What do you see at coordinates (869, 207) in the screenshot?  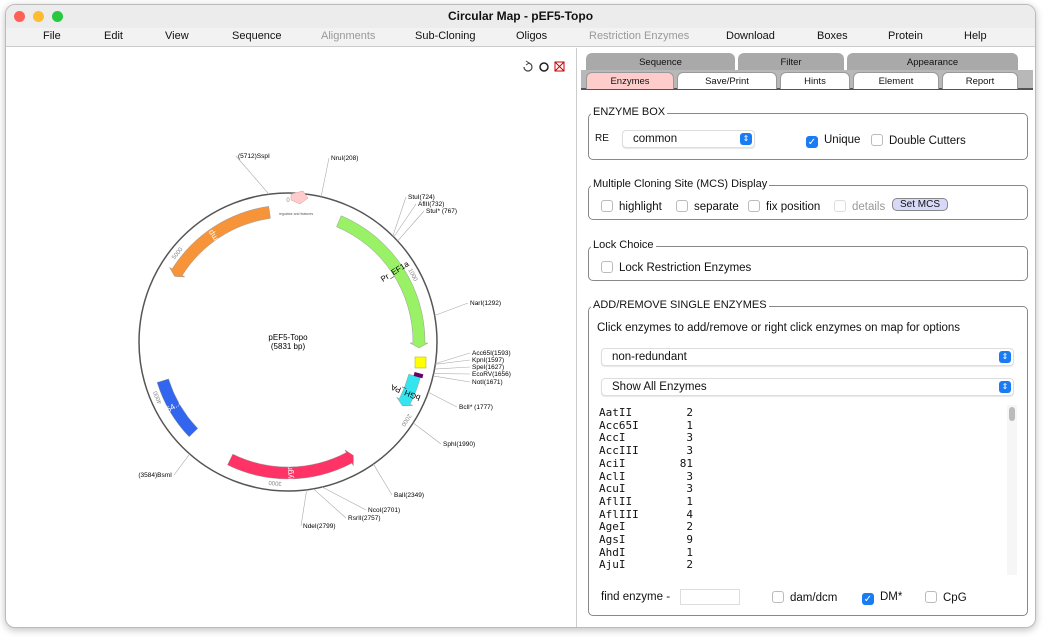 I see `checkbox-label: details` at bounding box center [869, 207].